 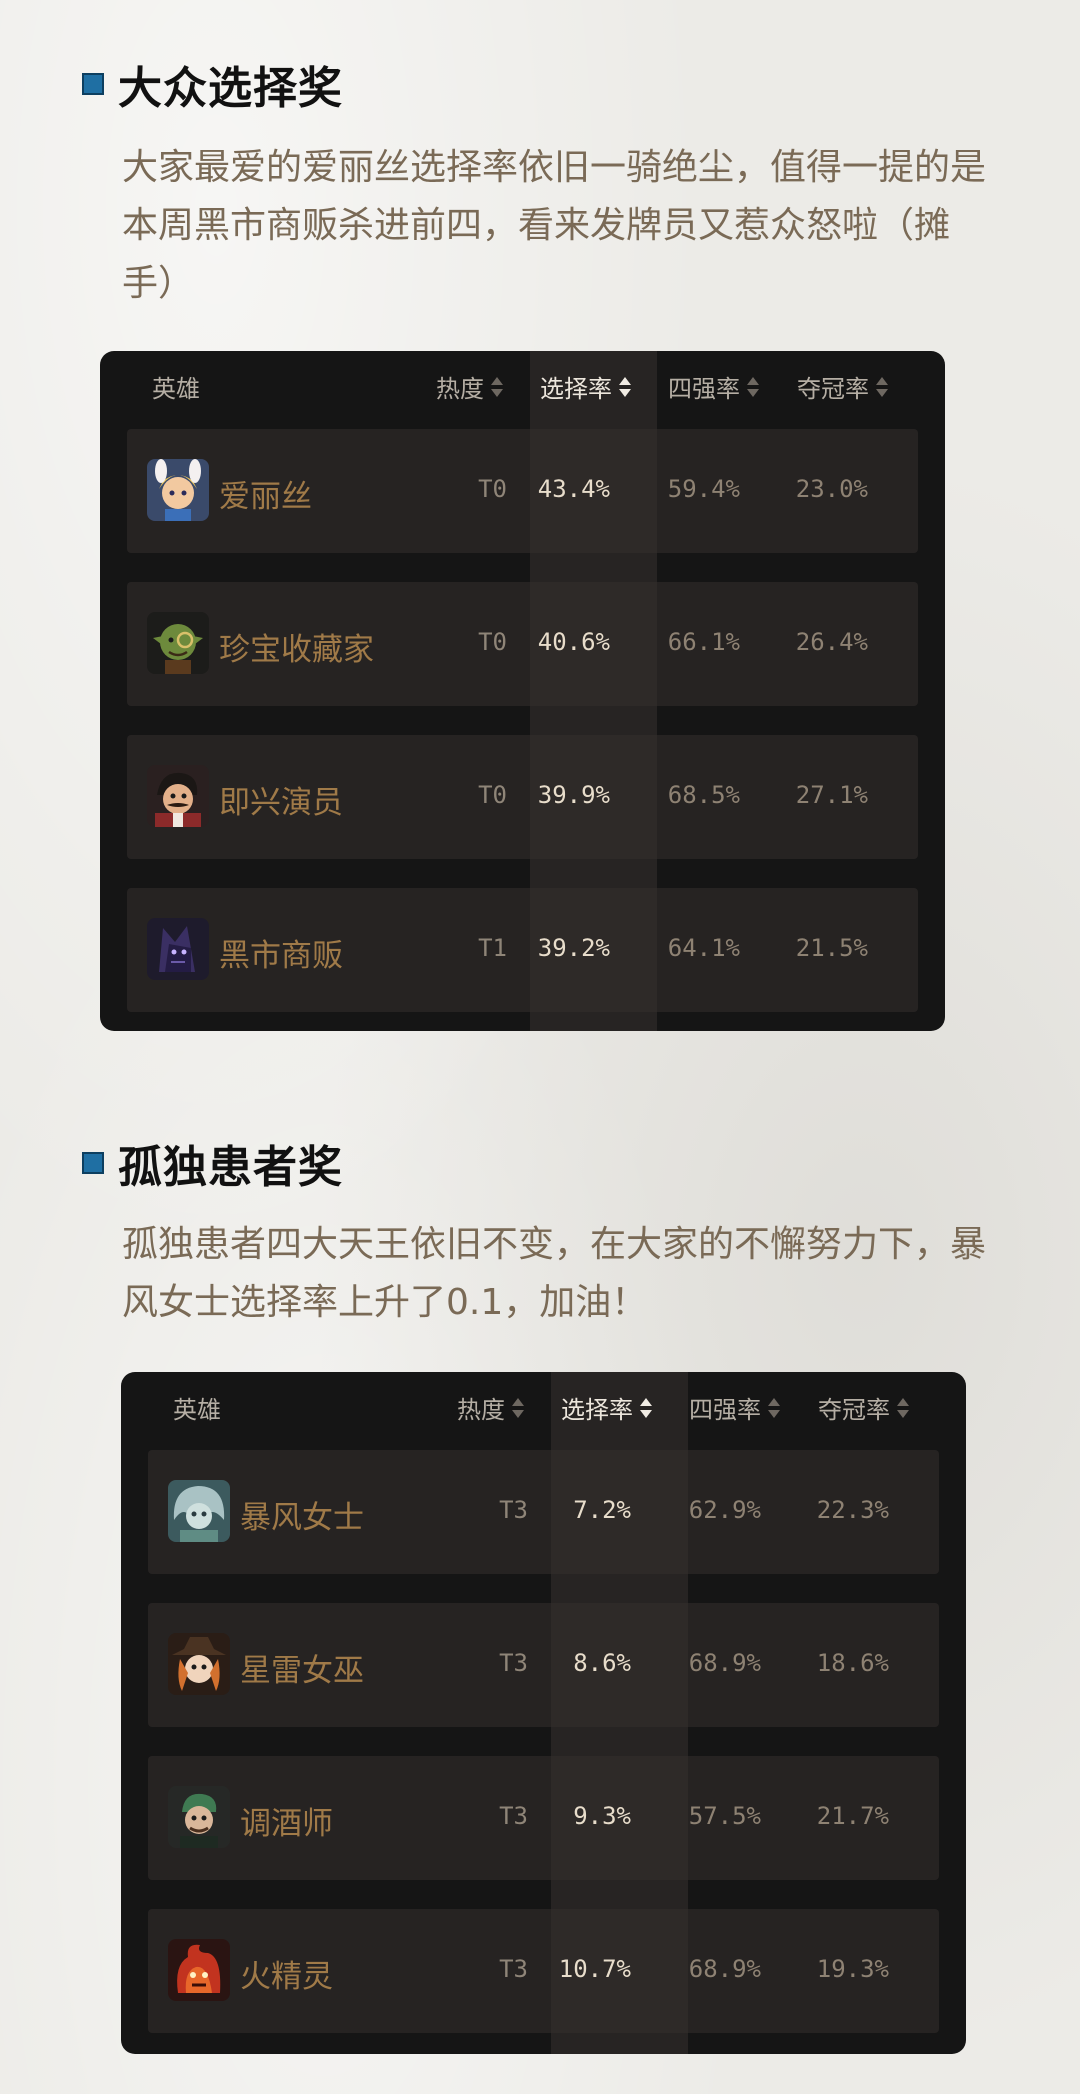 I want to click on hero-name: 珍宝收藏家, so click(x=296, y=650).